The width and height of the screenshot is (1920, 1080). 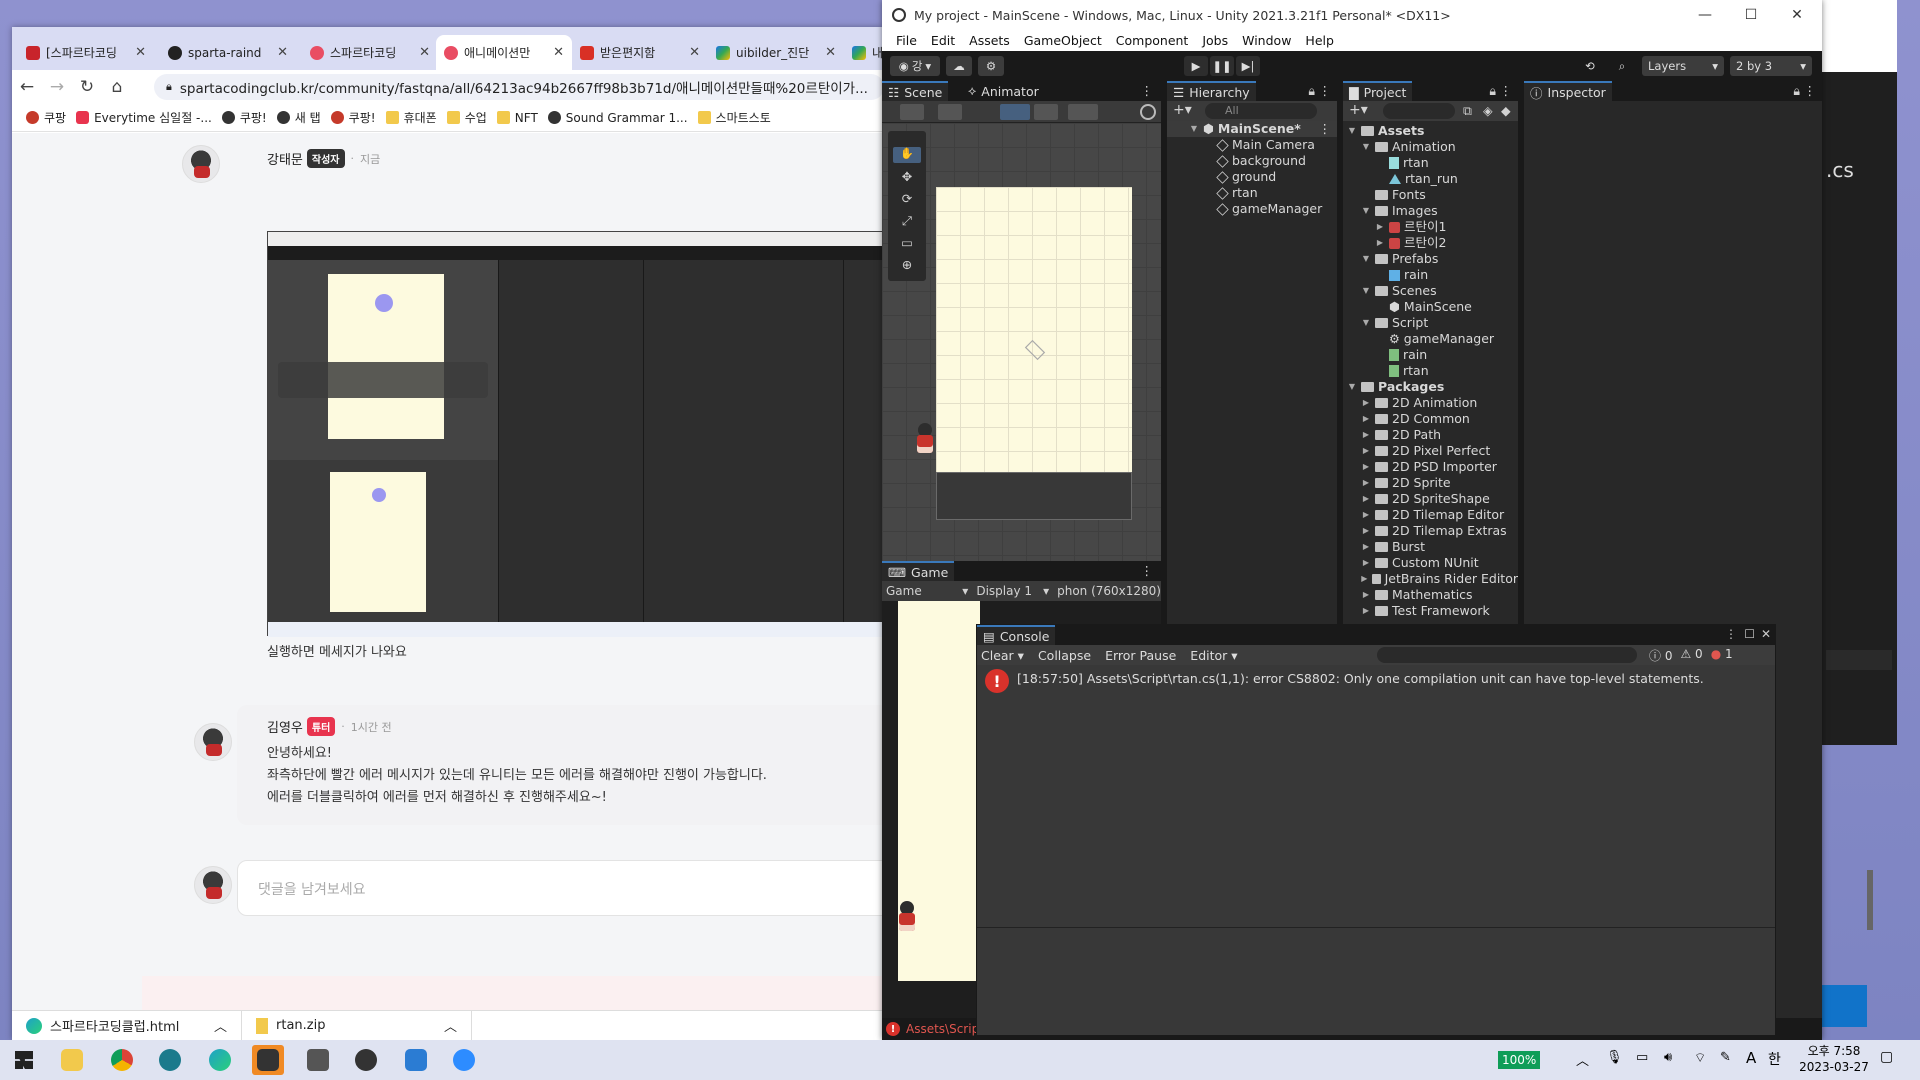 What do you see at coordinates (517, 118) in the screenshot?
I see `bookmark-folder: NFT` at bounding box center [517, 118].